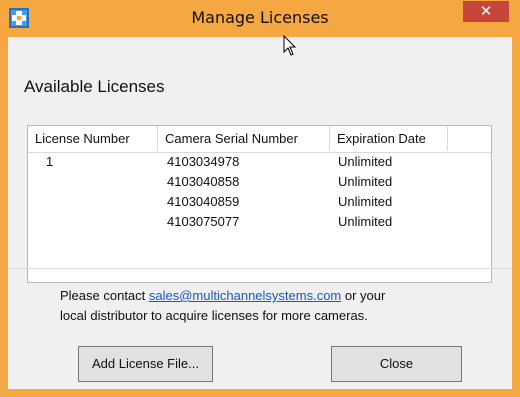 The image size is (520, 397). I want to click on section-title: Available Licenses, so click(94, 86).